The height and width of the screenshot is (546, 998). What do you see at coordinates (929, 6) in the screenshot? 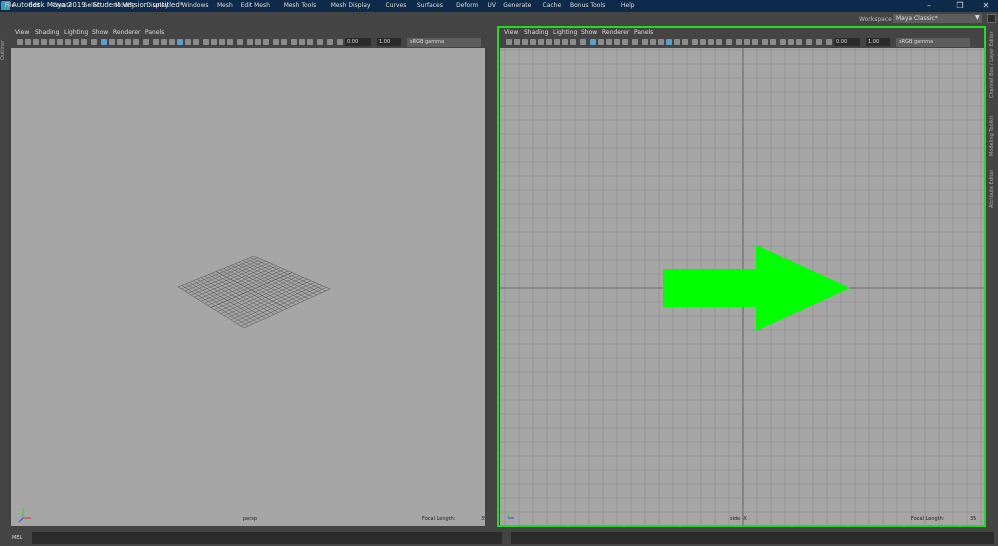
I see `minimize-icon: –` at bounding box center [929, 6].